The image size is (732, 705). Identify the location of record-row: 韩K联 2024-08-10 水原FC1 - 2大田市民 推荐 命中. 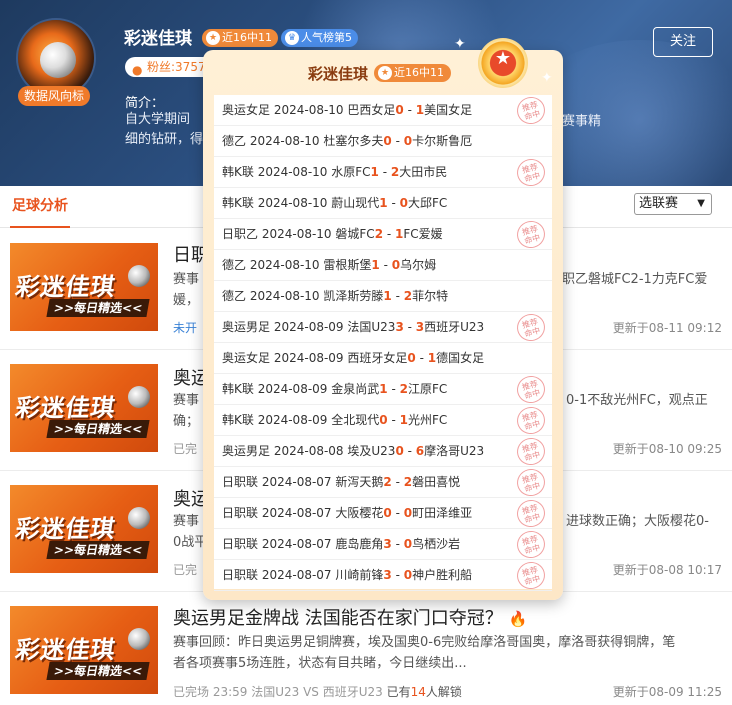
(383, 172).